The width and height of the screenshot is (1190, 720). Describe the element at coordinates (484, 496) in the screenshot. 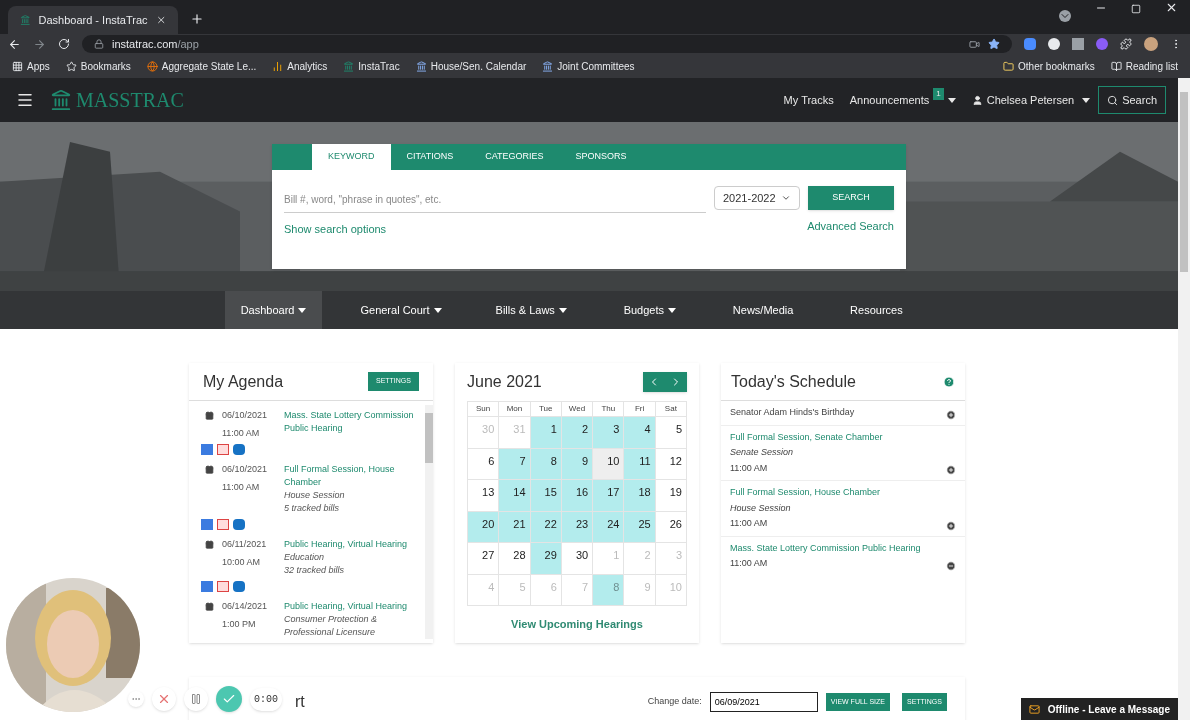

I see `calendar-day: 13` at that location.